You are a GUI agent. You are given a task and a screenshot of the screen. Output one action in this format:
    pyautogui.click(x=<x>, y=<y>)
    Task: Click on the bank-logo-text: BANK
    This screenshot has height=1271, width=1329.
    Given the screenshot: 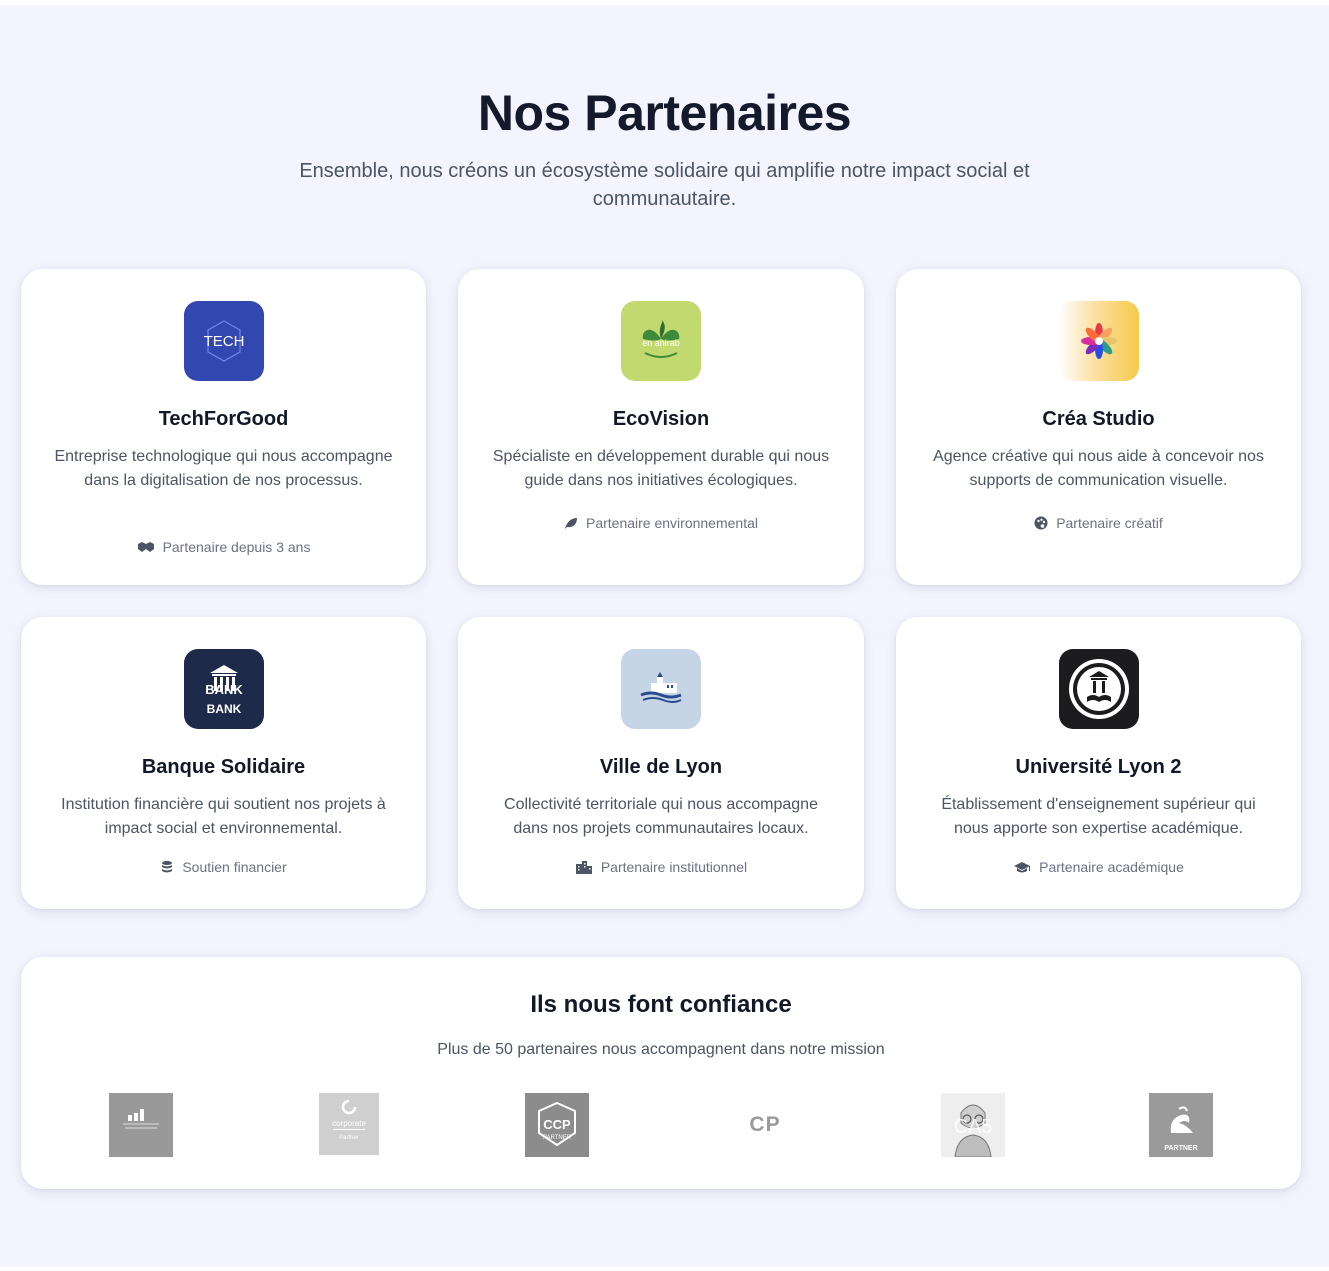 What is the action you would take?
    pyautogui.click(x=223, y=709)
    